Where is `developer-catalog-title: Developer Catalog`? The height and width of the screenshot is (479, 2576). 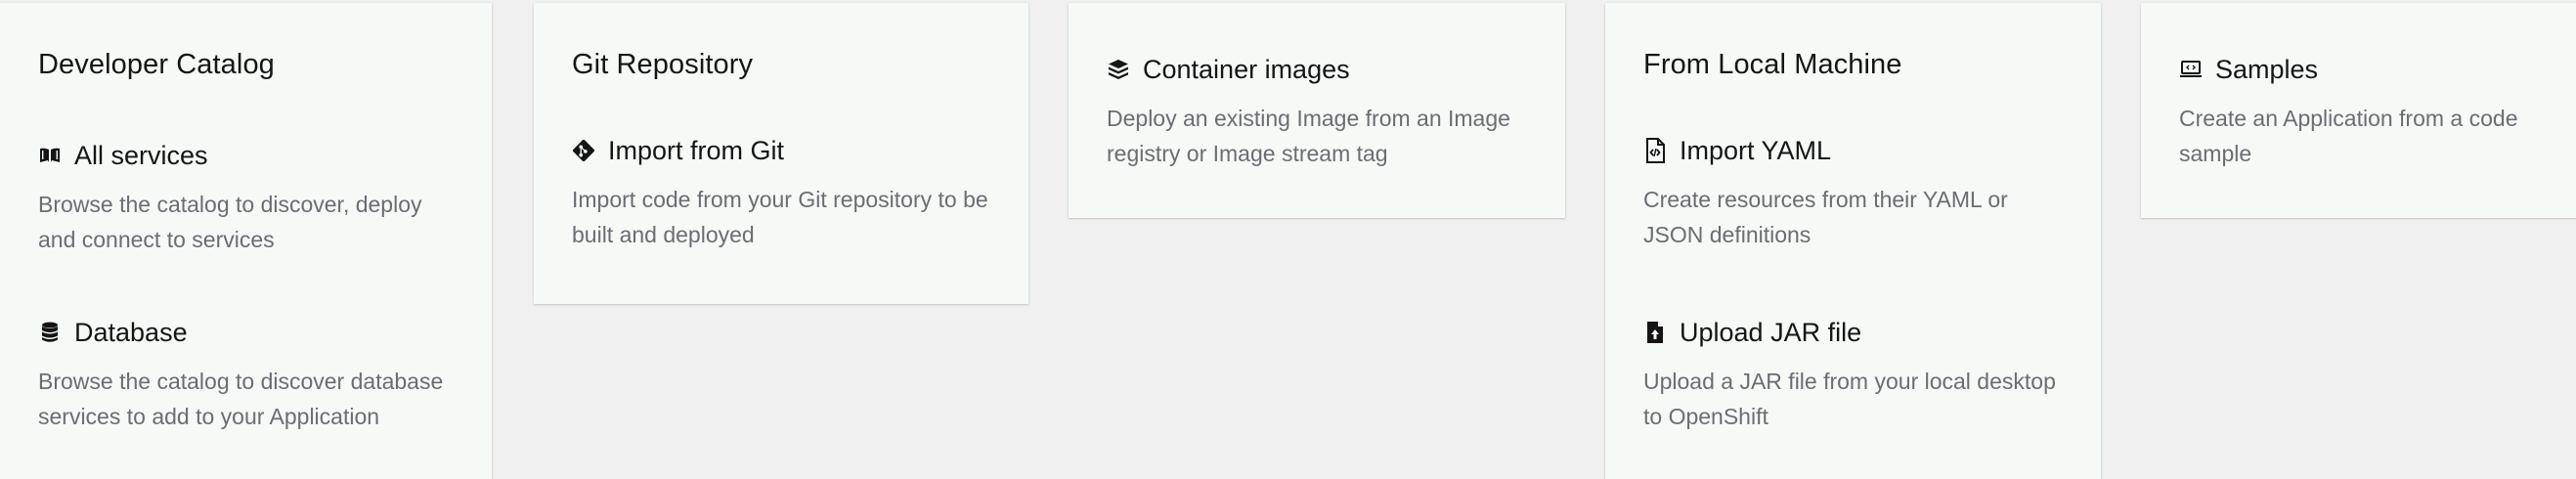
developer-catalog-title: Developer Catalog is located at coordinates (156, 64).